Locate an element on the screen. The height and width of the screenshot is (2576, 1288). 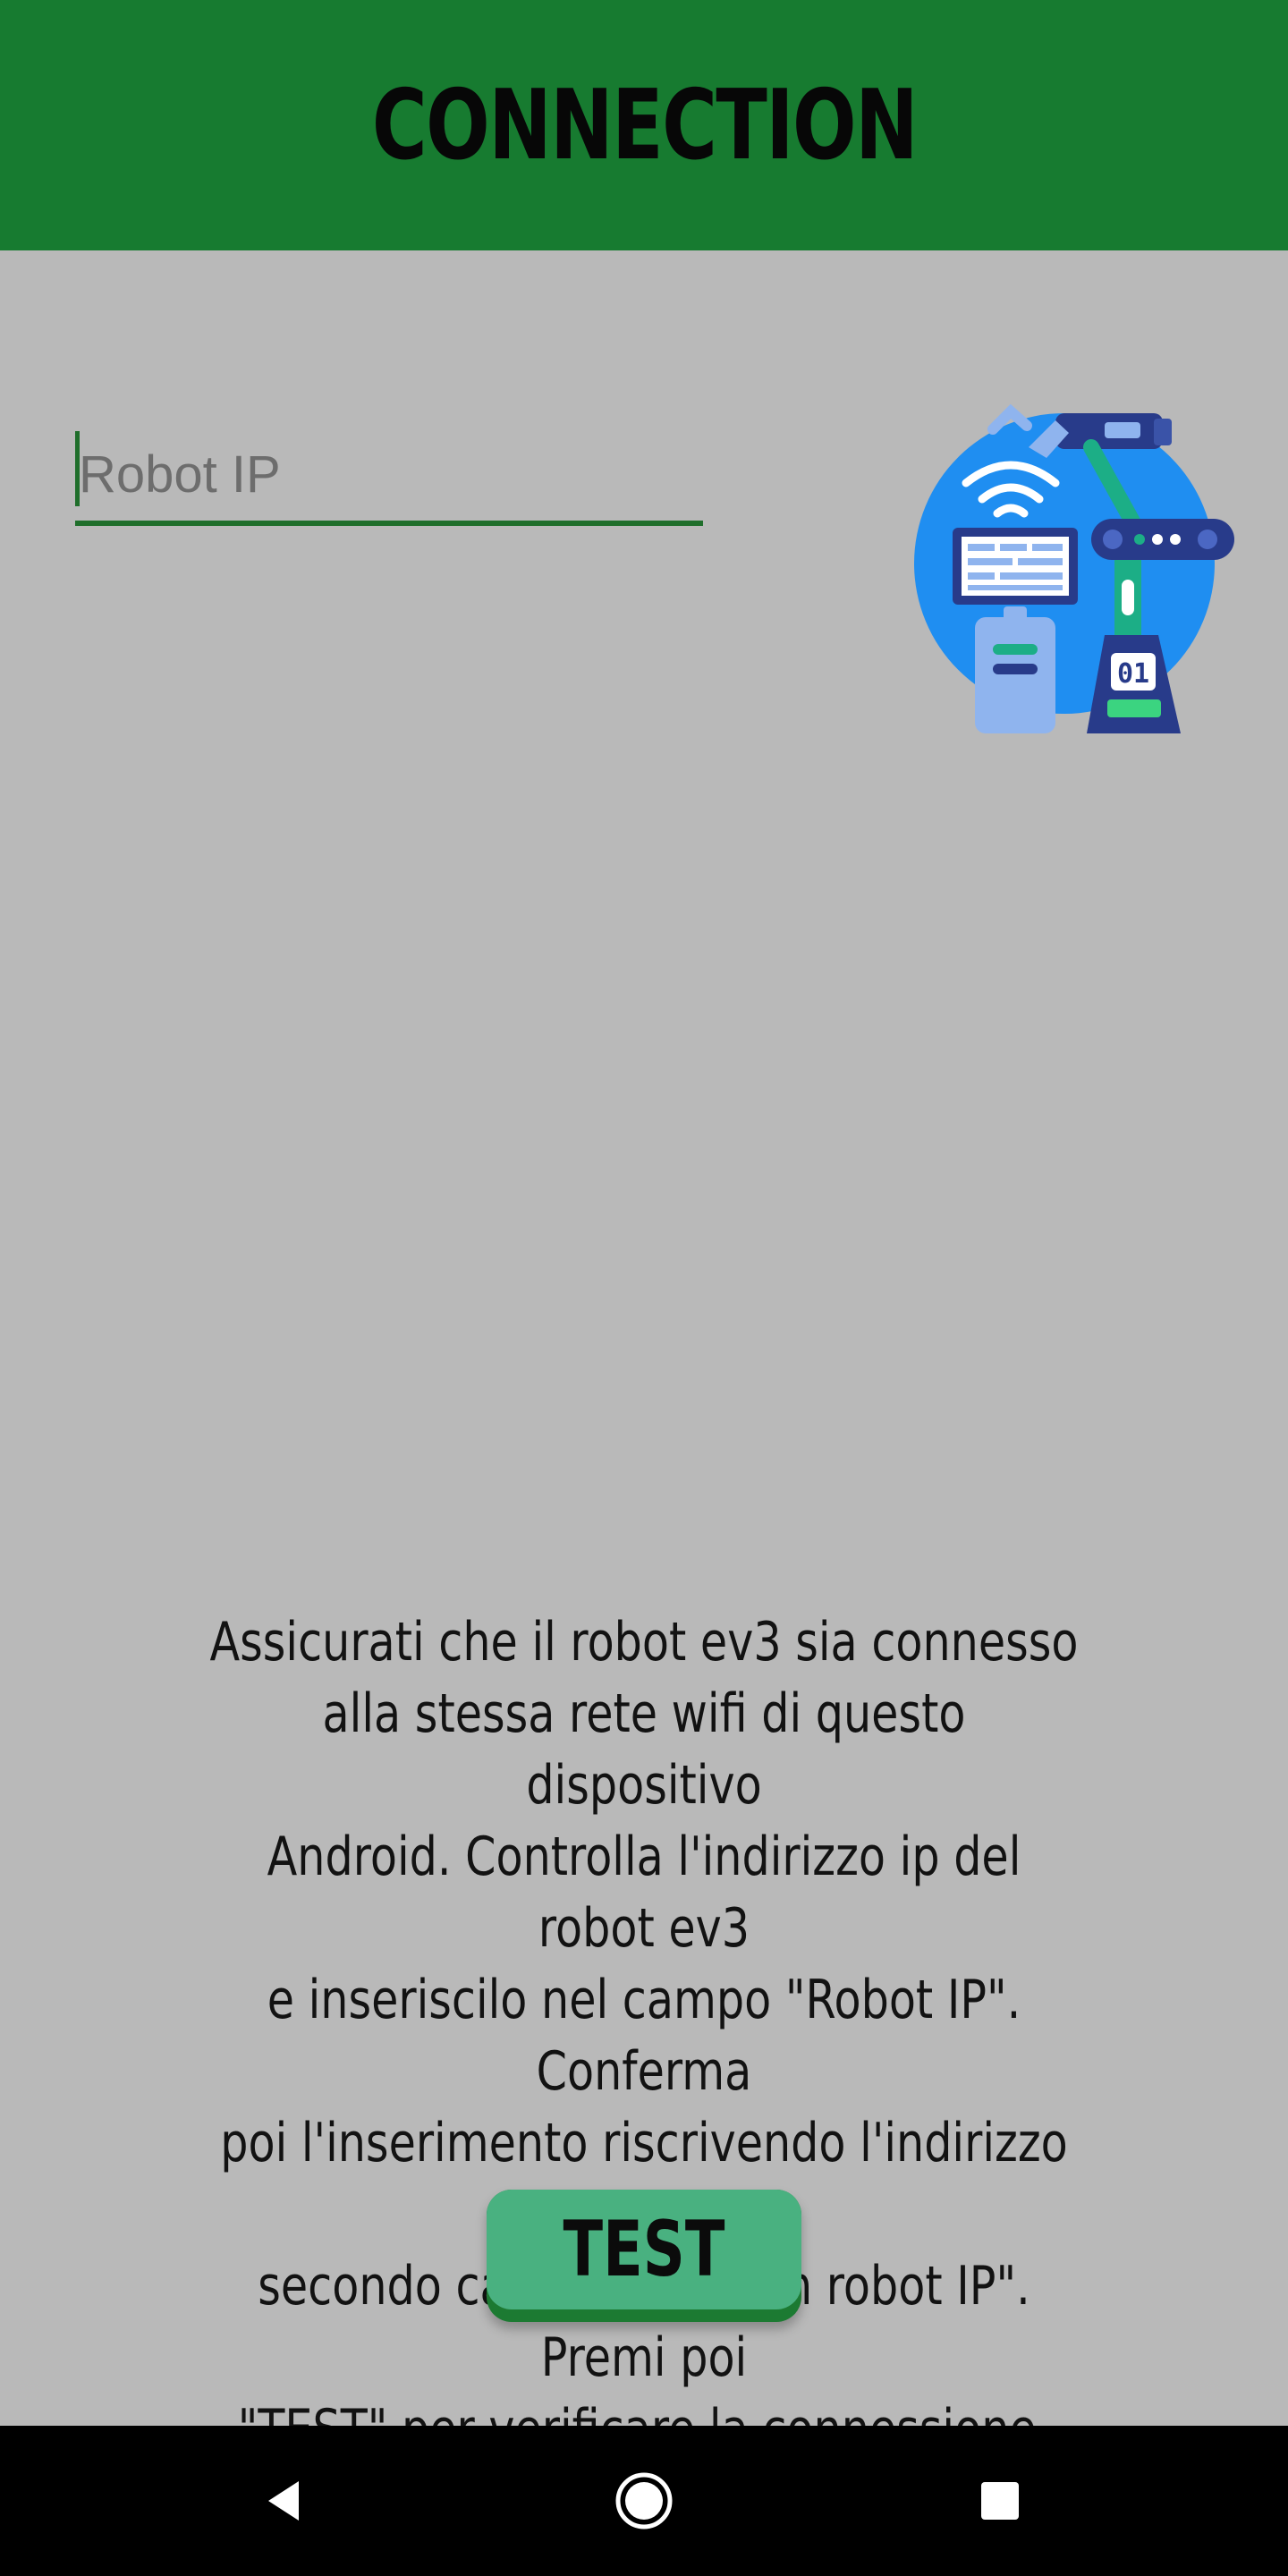
app-bar: CONNECTION is located at coordinates (644, 125).